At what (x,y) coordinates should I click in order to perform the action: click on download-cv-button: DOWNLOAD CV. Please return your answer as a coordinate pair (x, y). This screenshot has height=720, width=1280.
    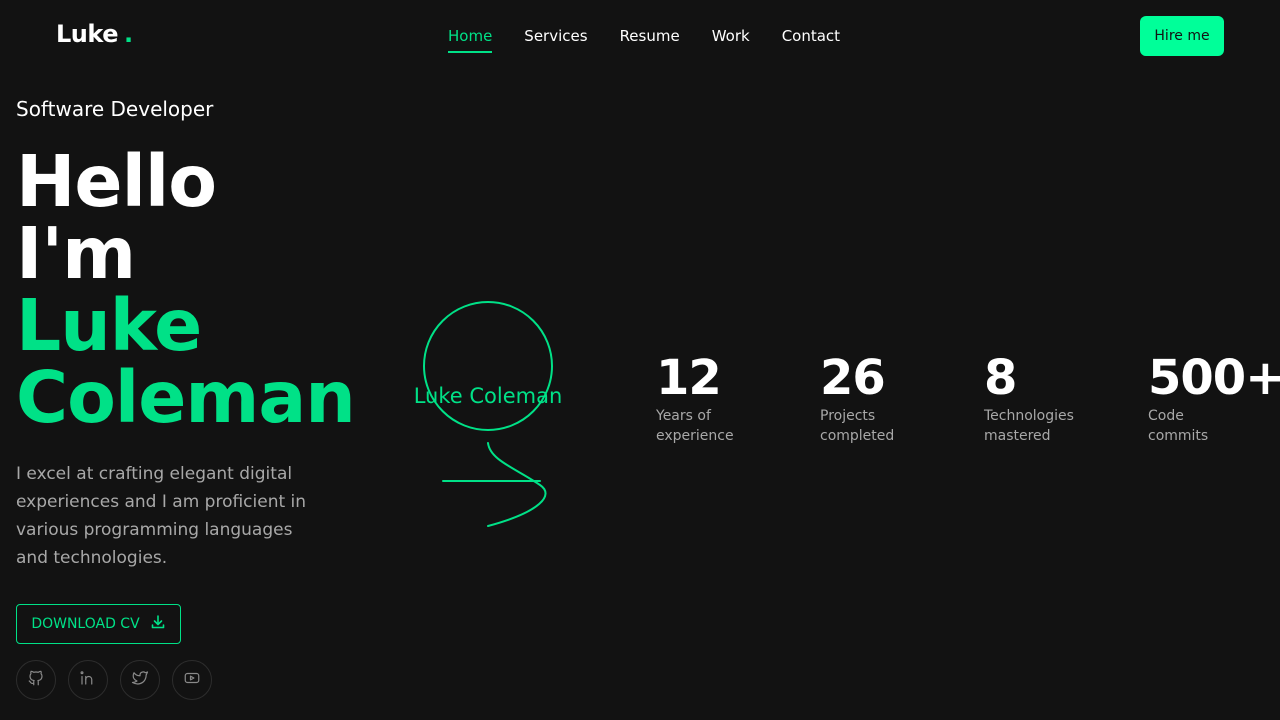
    Looking at the image, I should click on (98, 624).